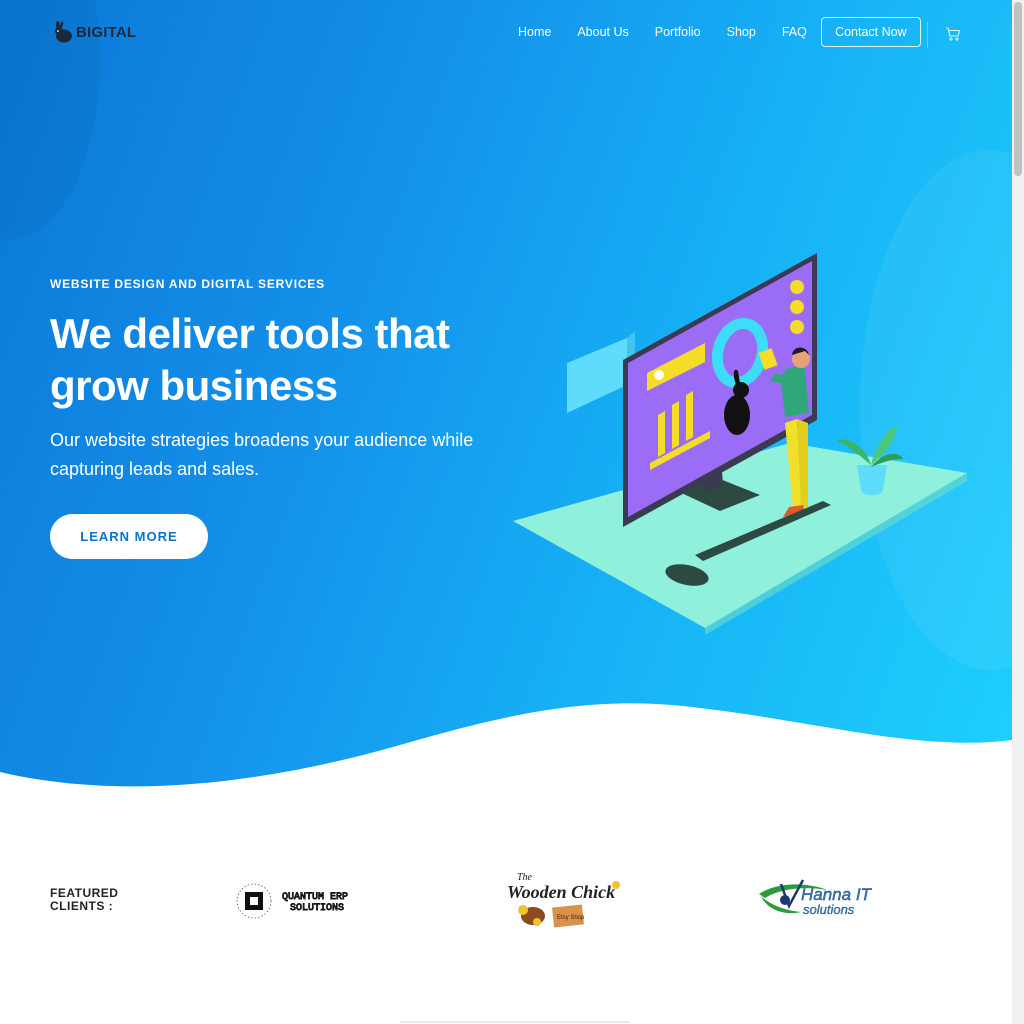 This screenshot has height=1024, width=1024. Describe the element at coordinates (84, 899) in the screenshot. I see `featured-clients-label: FEATURED CLIENTS :` at that location.